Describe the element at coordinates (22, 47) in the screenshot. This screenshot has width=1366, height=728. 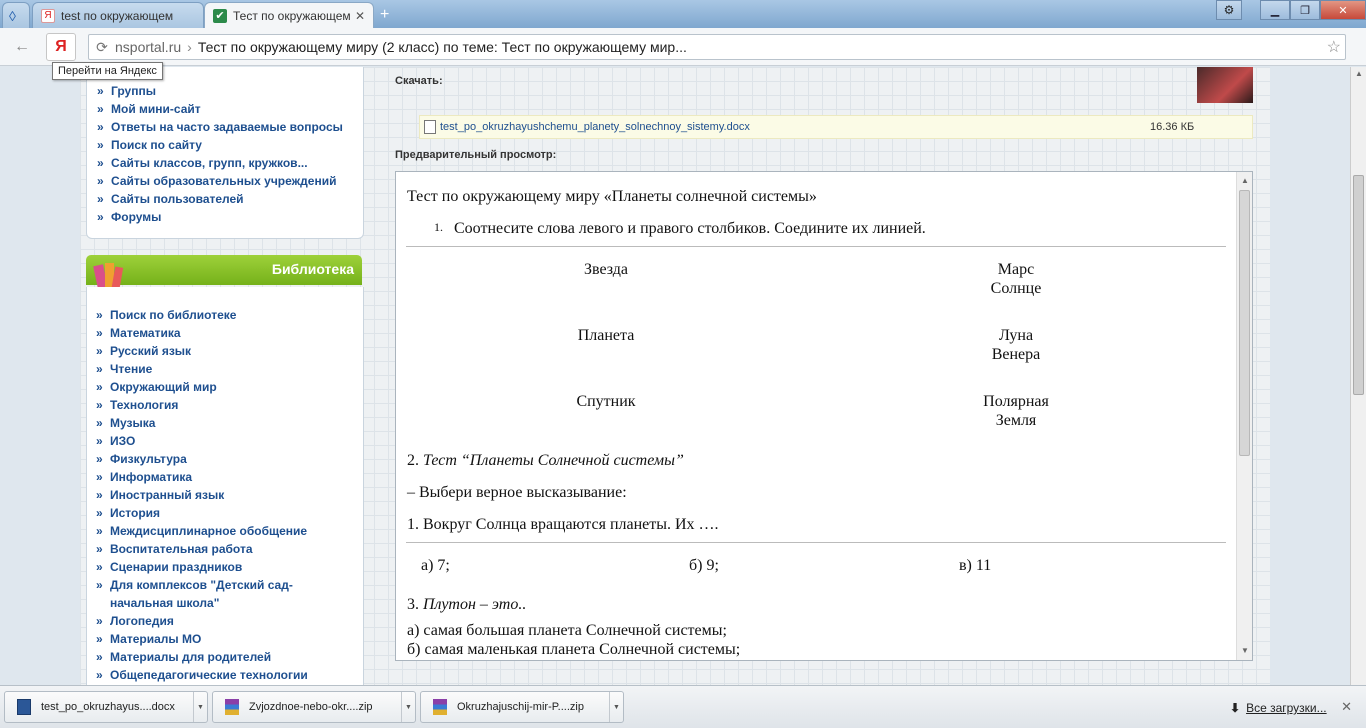
I see `back-arrow-icon: ←` at that location.